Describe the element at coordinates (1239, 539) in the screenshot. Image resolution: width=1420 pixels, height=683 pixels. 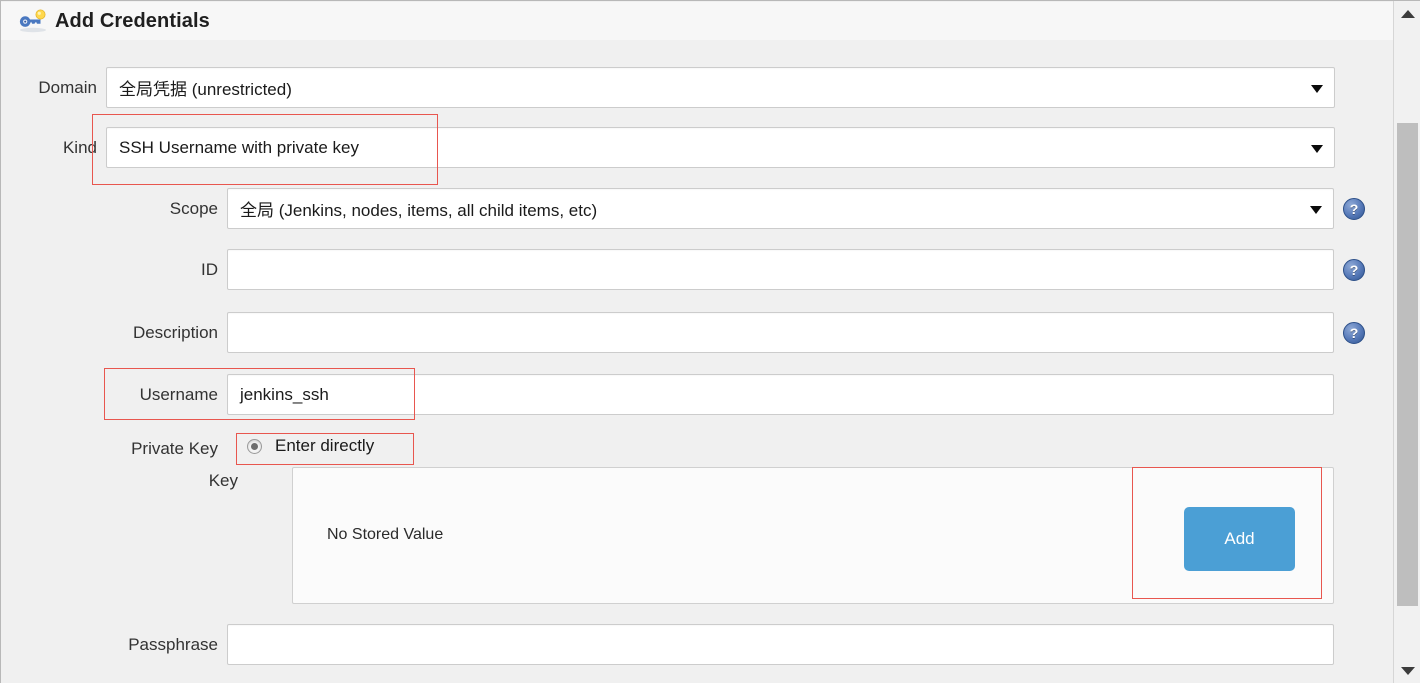
I see `add-key-button: Add` at that location.